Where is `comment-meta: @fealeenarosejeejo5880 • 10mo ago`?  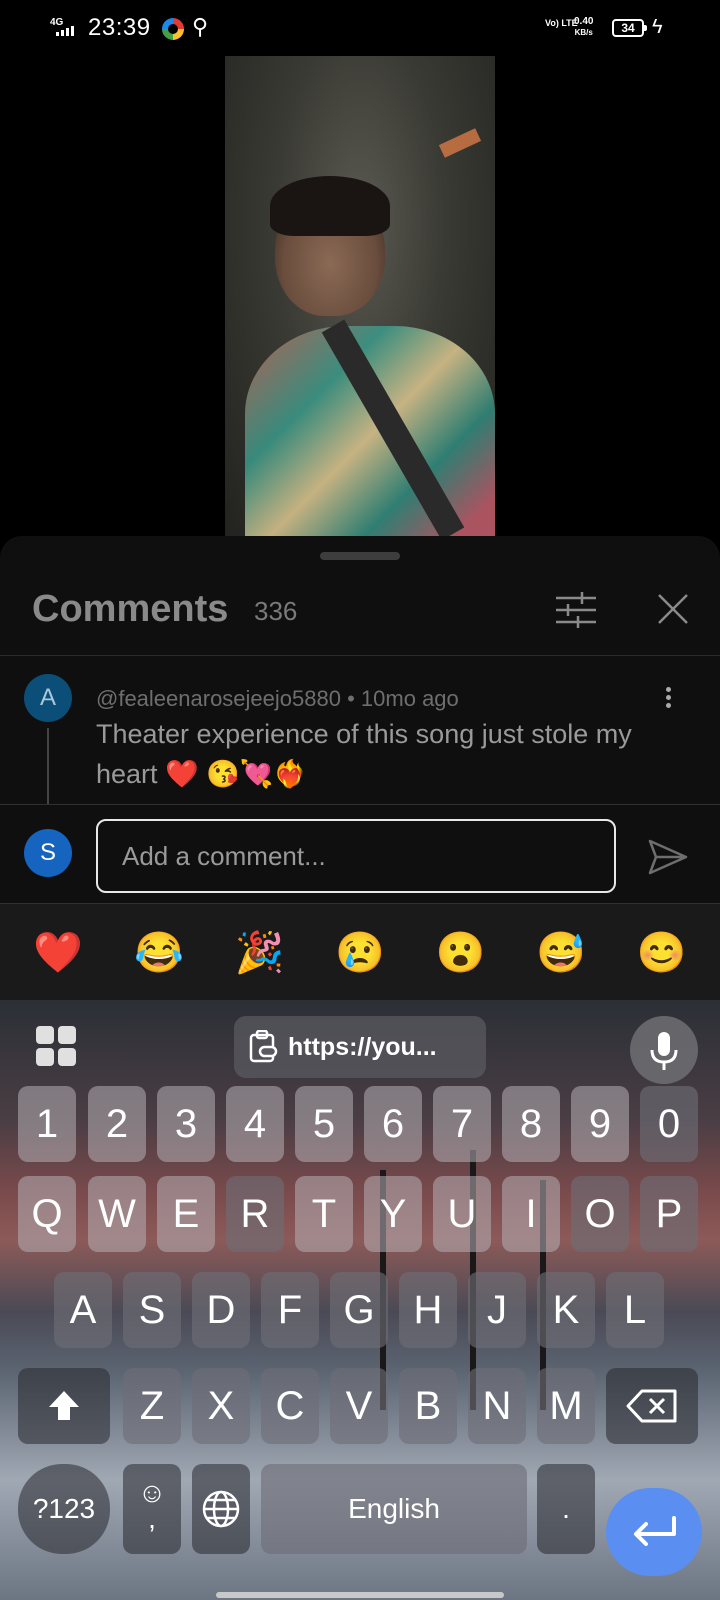
comment-meta: @fealeenarosejeejo5880 • 10mo ago is located at coordinates (277, 699).